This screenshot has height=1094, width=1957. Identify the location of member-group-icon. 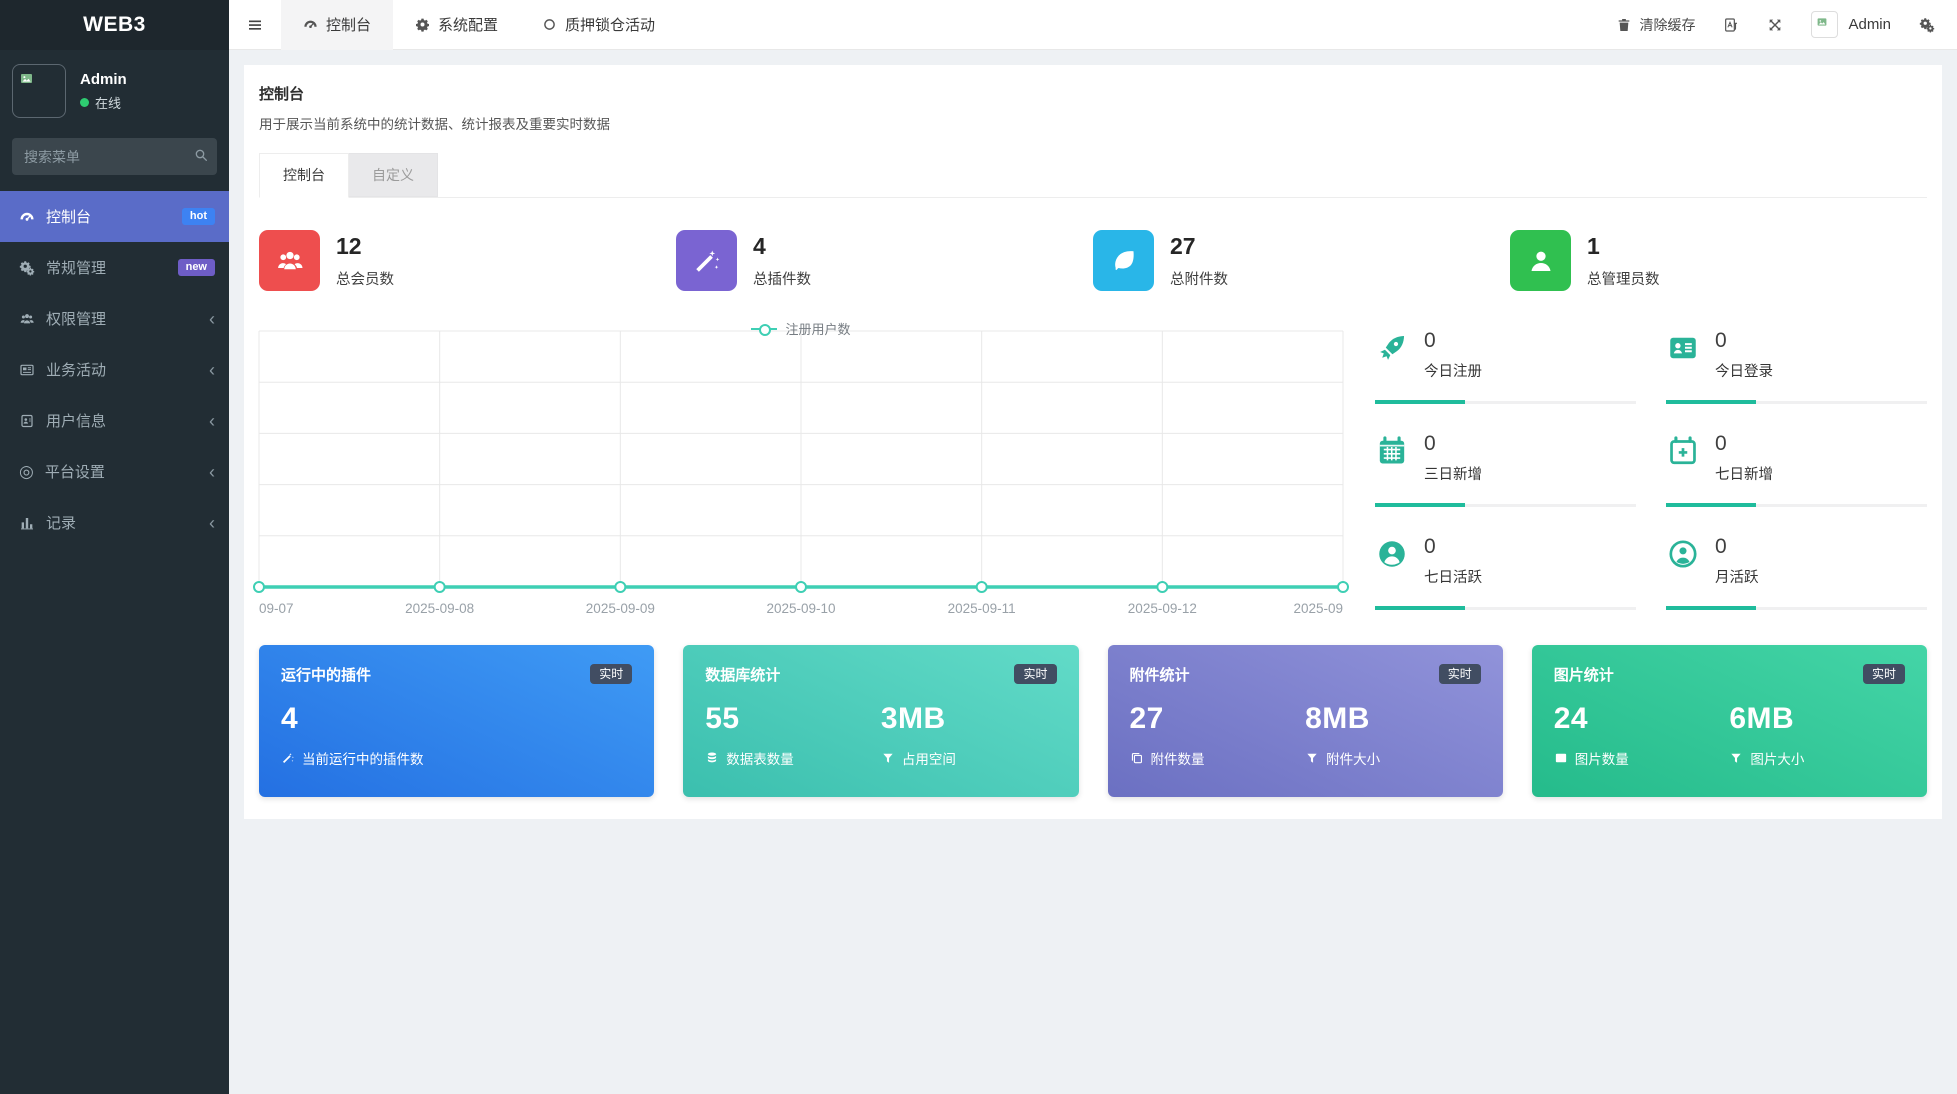
(289, 260).